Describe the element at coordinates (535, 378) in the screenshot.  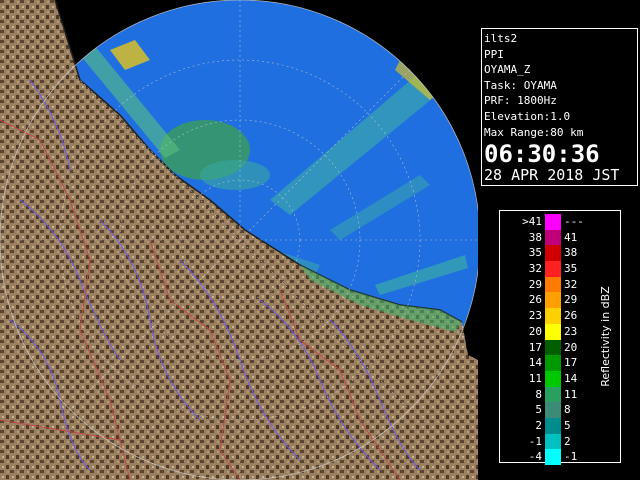
I see `legend-lower-bound: 11` at that location.